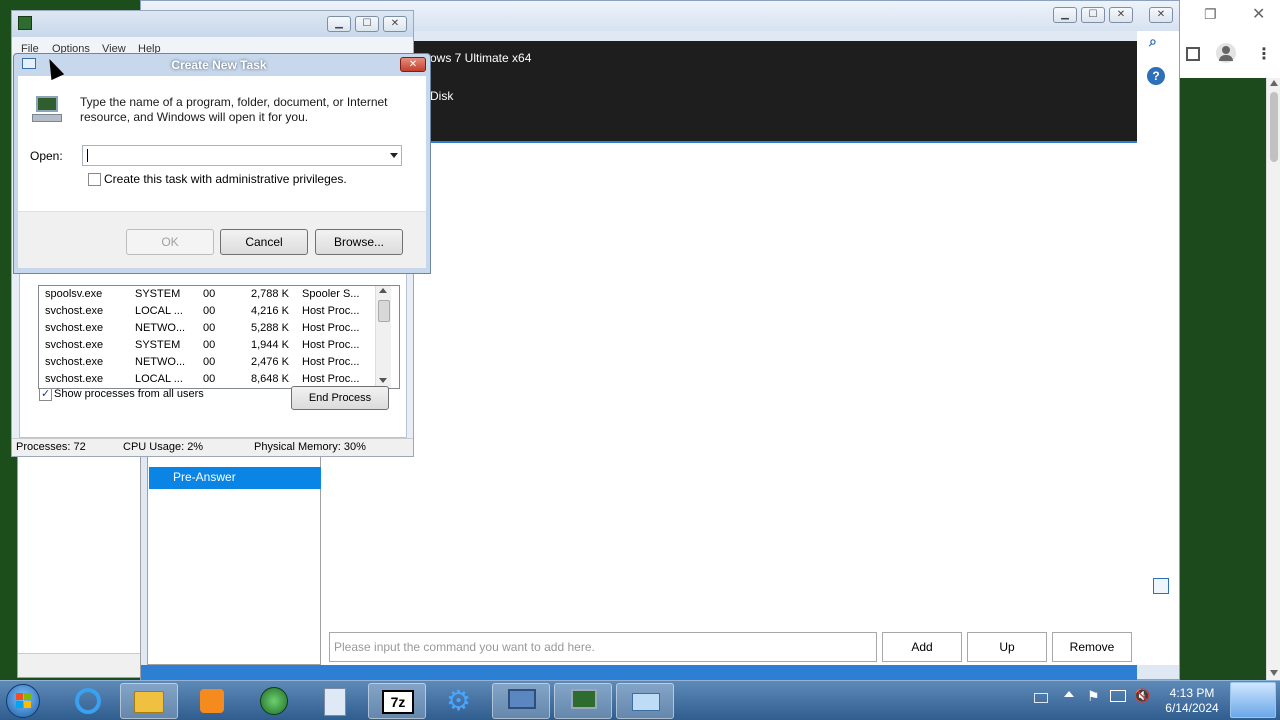  I want to click on tm-close-button: ✕, so click(395, 24).